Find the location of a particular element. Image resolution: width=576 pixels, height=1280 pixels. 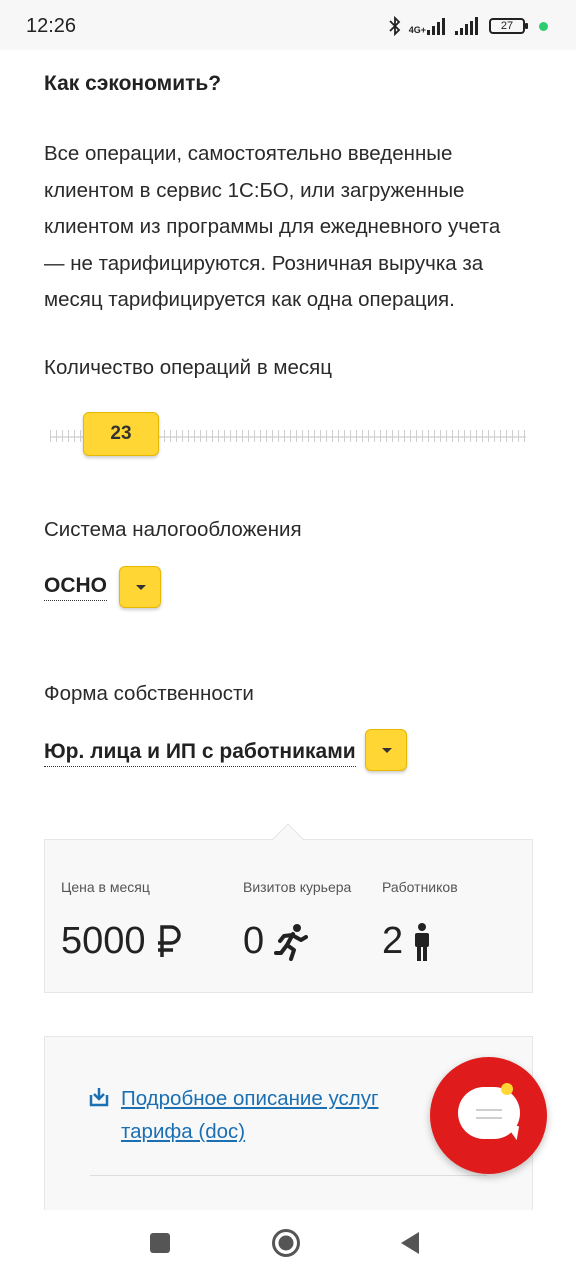

price-label: Цена в месяц is located at coordinates (105, 887).